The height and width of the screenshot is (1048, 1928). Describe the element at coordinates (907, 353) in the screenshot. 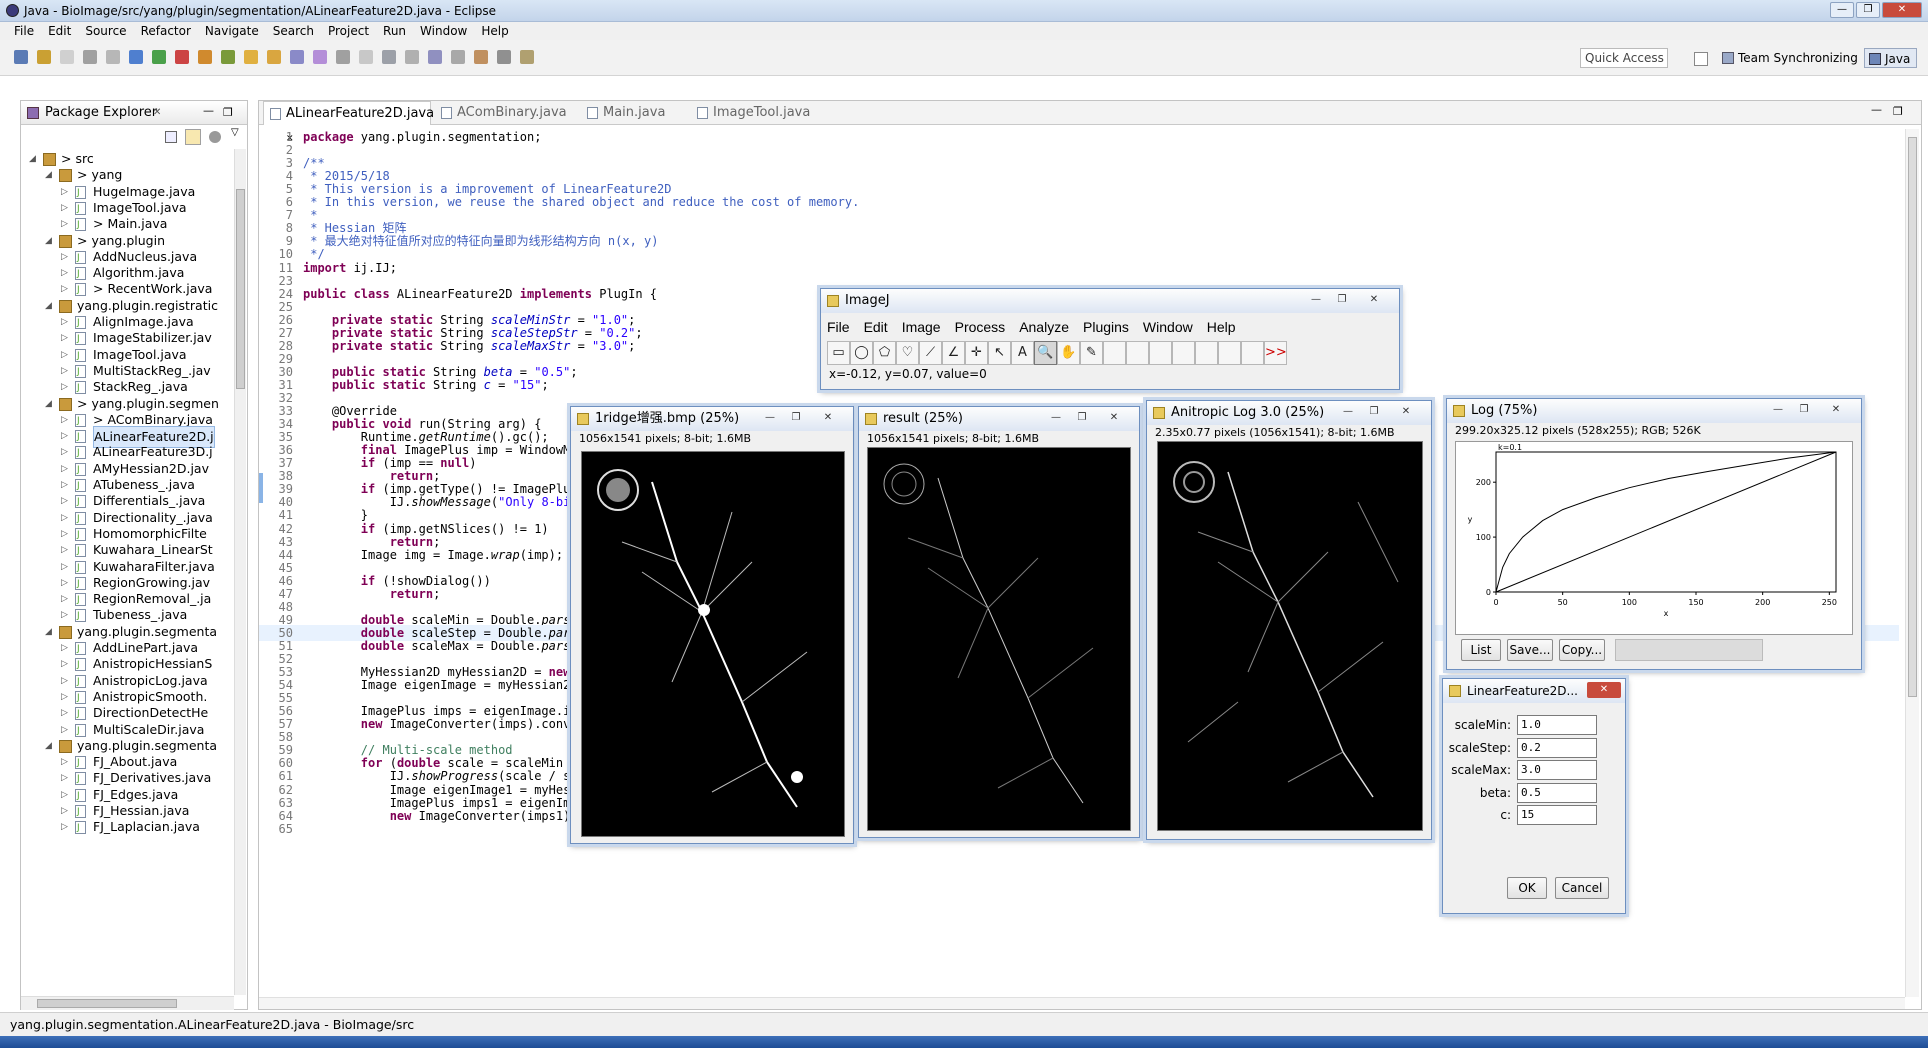

I see `imagej-tool-icon: ♡` at that location.